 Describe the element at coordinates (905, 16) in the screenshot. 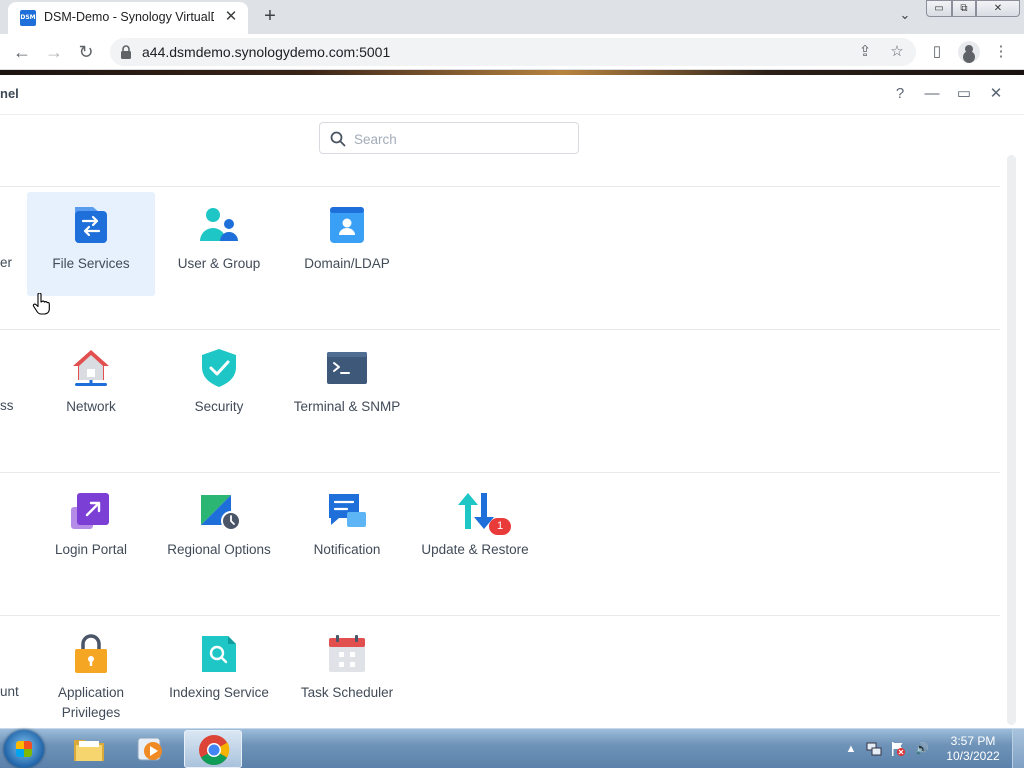

I see `tab-search-chevron-icon: ⌄` at that location.